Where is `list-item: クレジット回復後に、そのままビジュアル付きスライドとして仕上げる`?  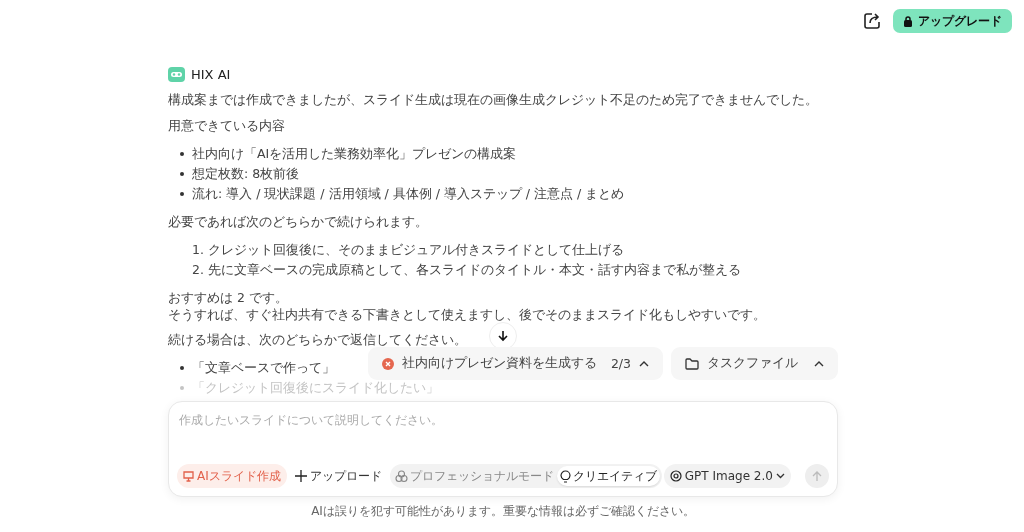 list-item: クレジット回復後に、そのままビジュアル付きスライドとして仕上げる is located at coordinates (415, 250).